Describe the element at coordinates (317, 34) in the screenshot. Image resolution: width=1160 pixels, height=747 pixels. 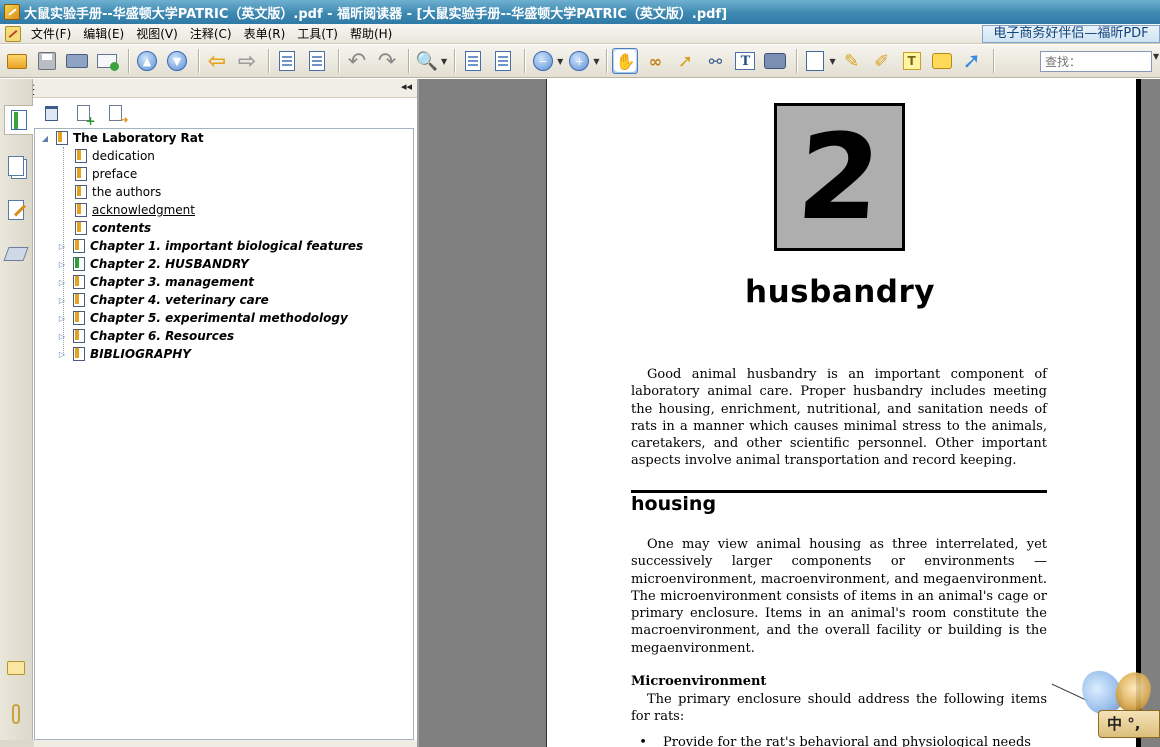
I see `menu-tools: 工具(T)` at that location.